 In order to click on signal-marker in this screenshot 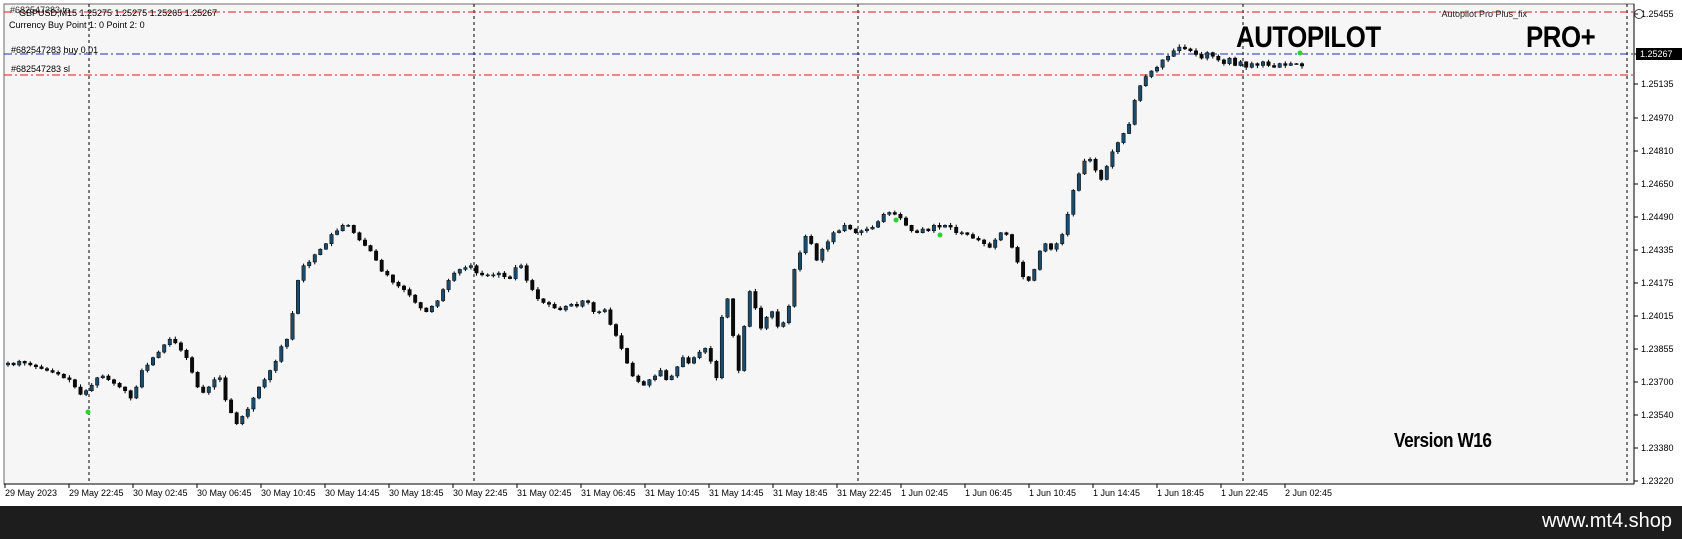, I will do `click(88, 412)`.